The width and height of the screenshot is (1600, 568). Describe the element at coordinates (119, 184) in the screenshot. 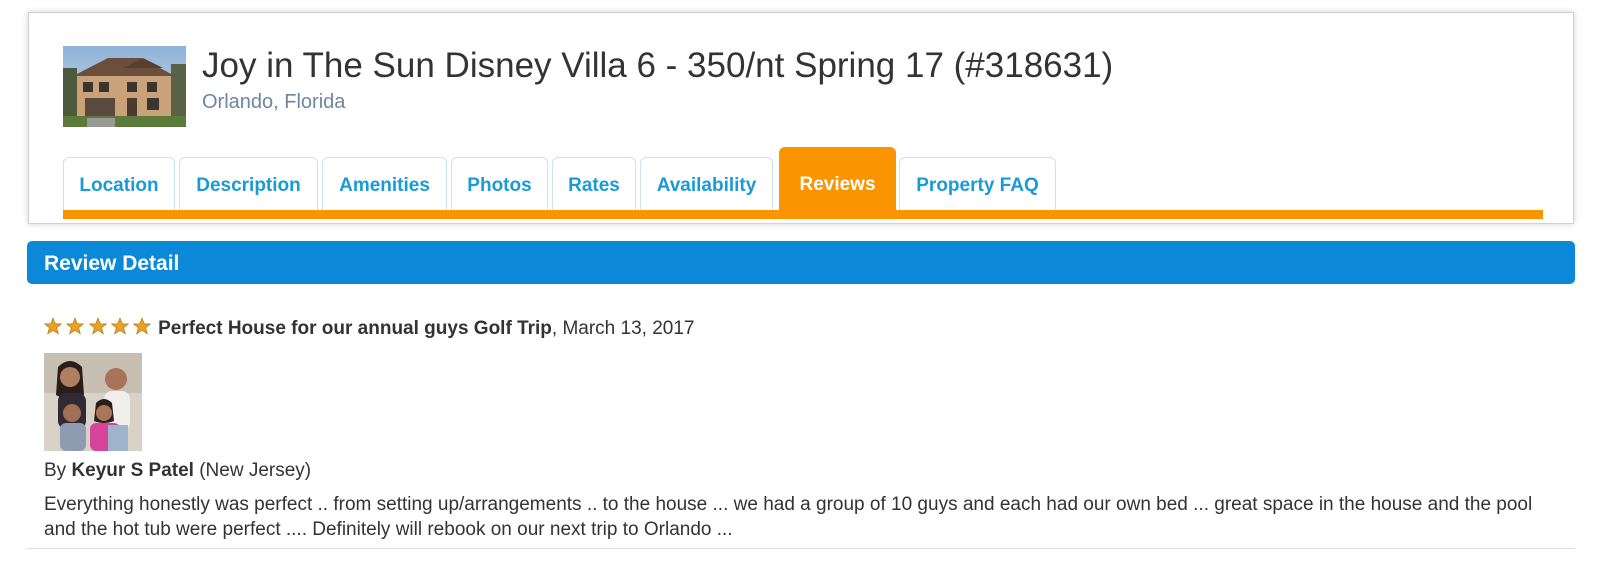

I see `tab-location: Location` at that location.